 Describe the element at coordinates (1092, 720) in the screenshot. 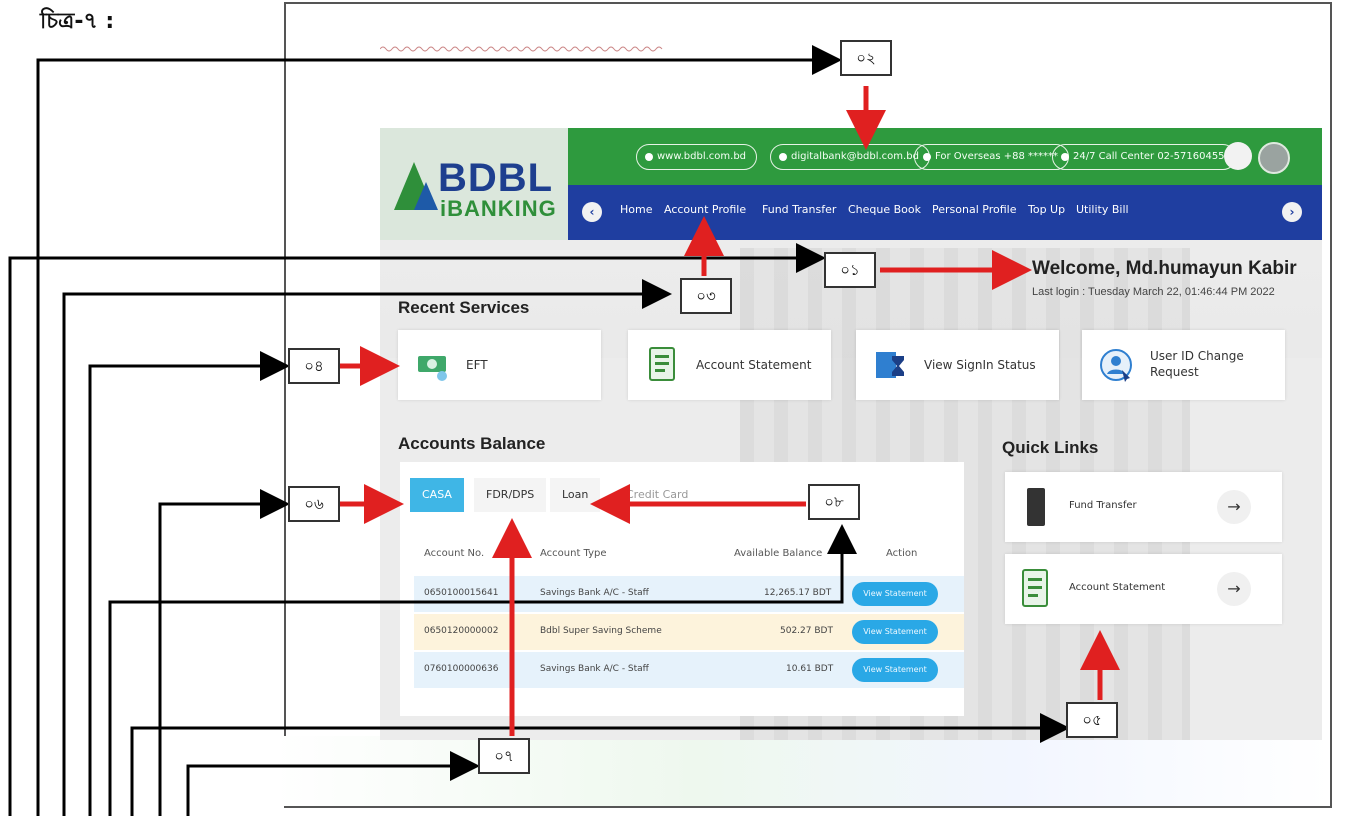

I see `callout-05: ০৫` at that location.